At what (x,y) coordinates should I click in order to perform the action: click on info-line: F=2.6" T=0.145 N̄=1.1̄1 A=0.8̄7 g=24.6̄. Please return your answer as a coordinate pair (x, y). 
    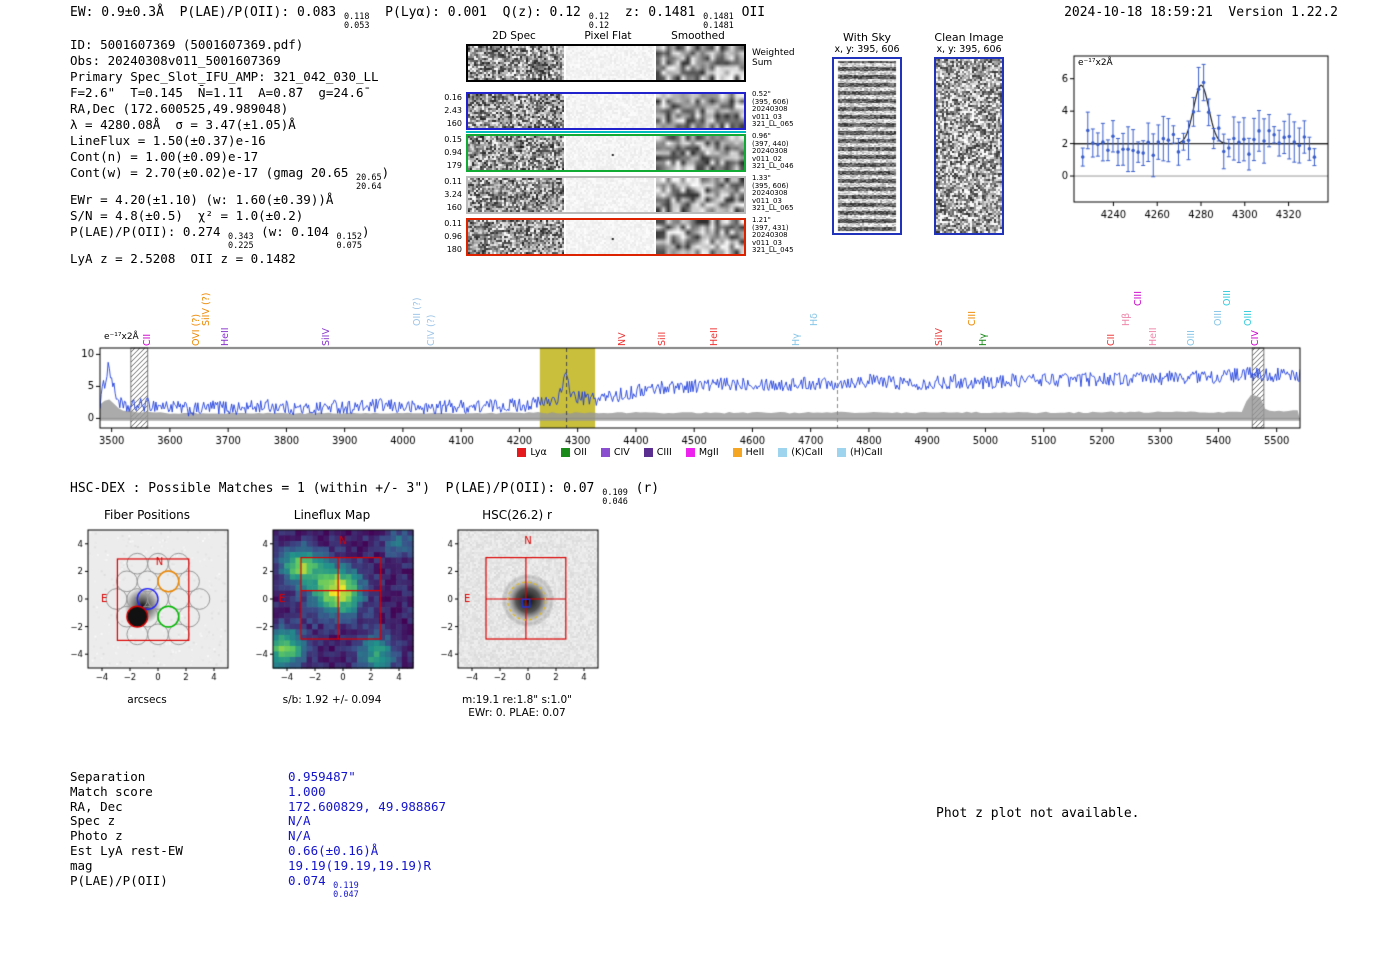
    Looking at the image, I should click on (229, 93).